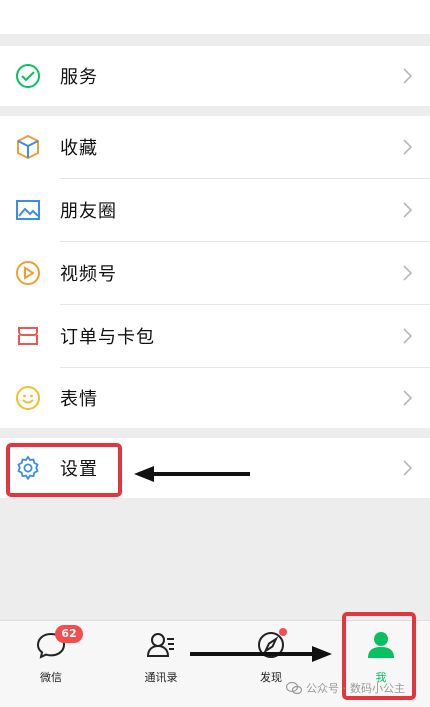 The image size is (430, 707). I want to click on menu-item-label: 服务, so click(79, 77).